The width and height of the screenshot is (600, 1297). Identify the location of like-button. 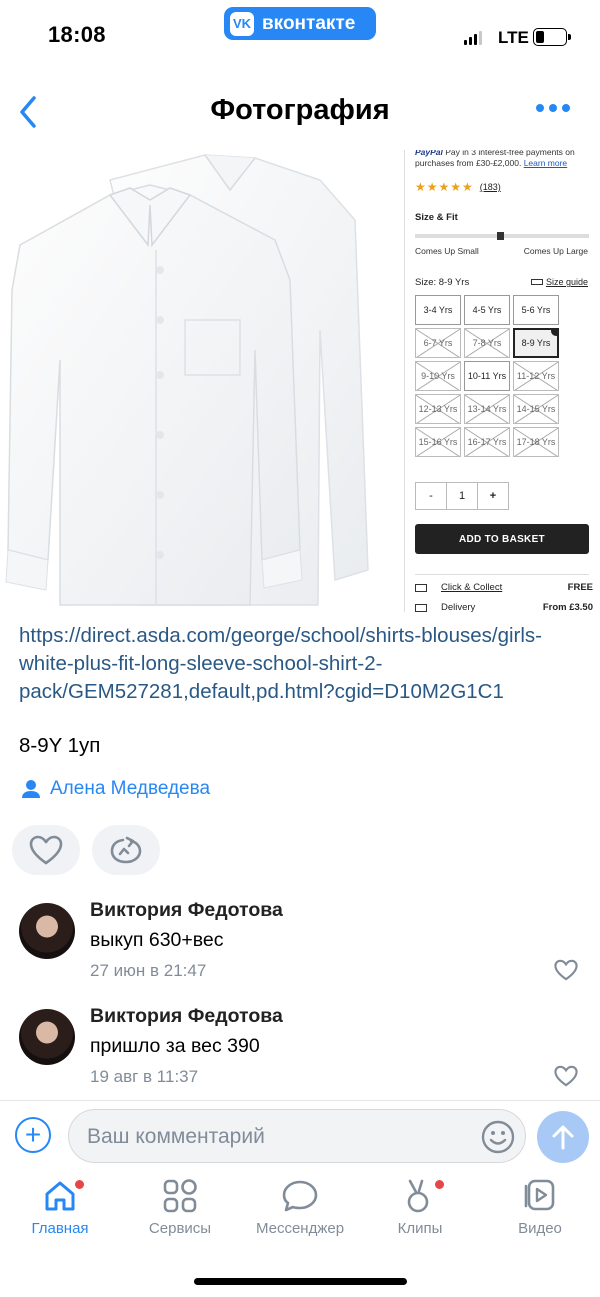
(46, 850).